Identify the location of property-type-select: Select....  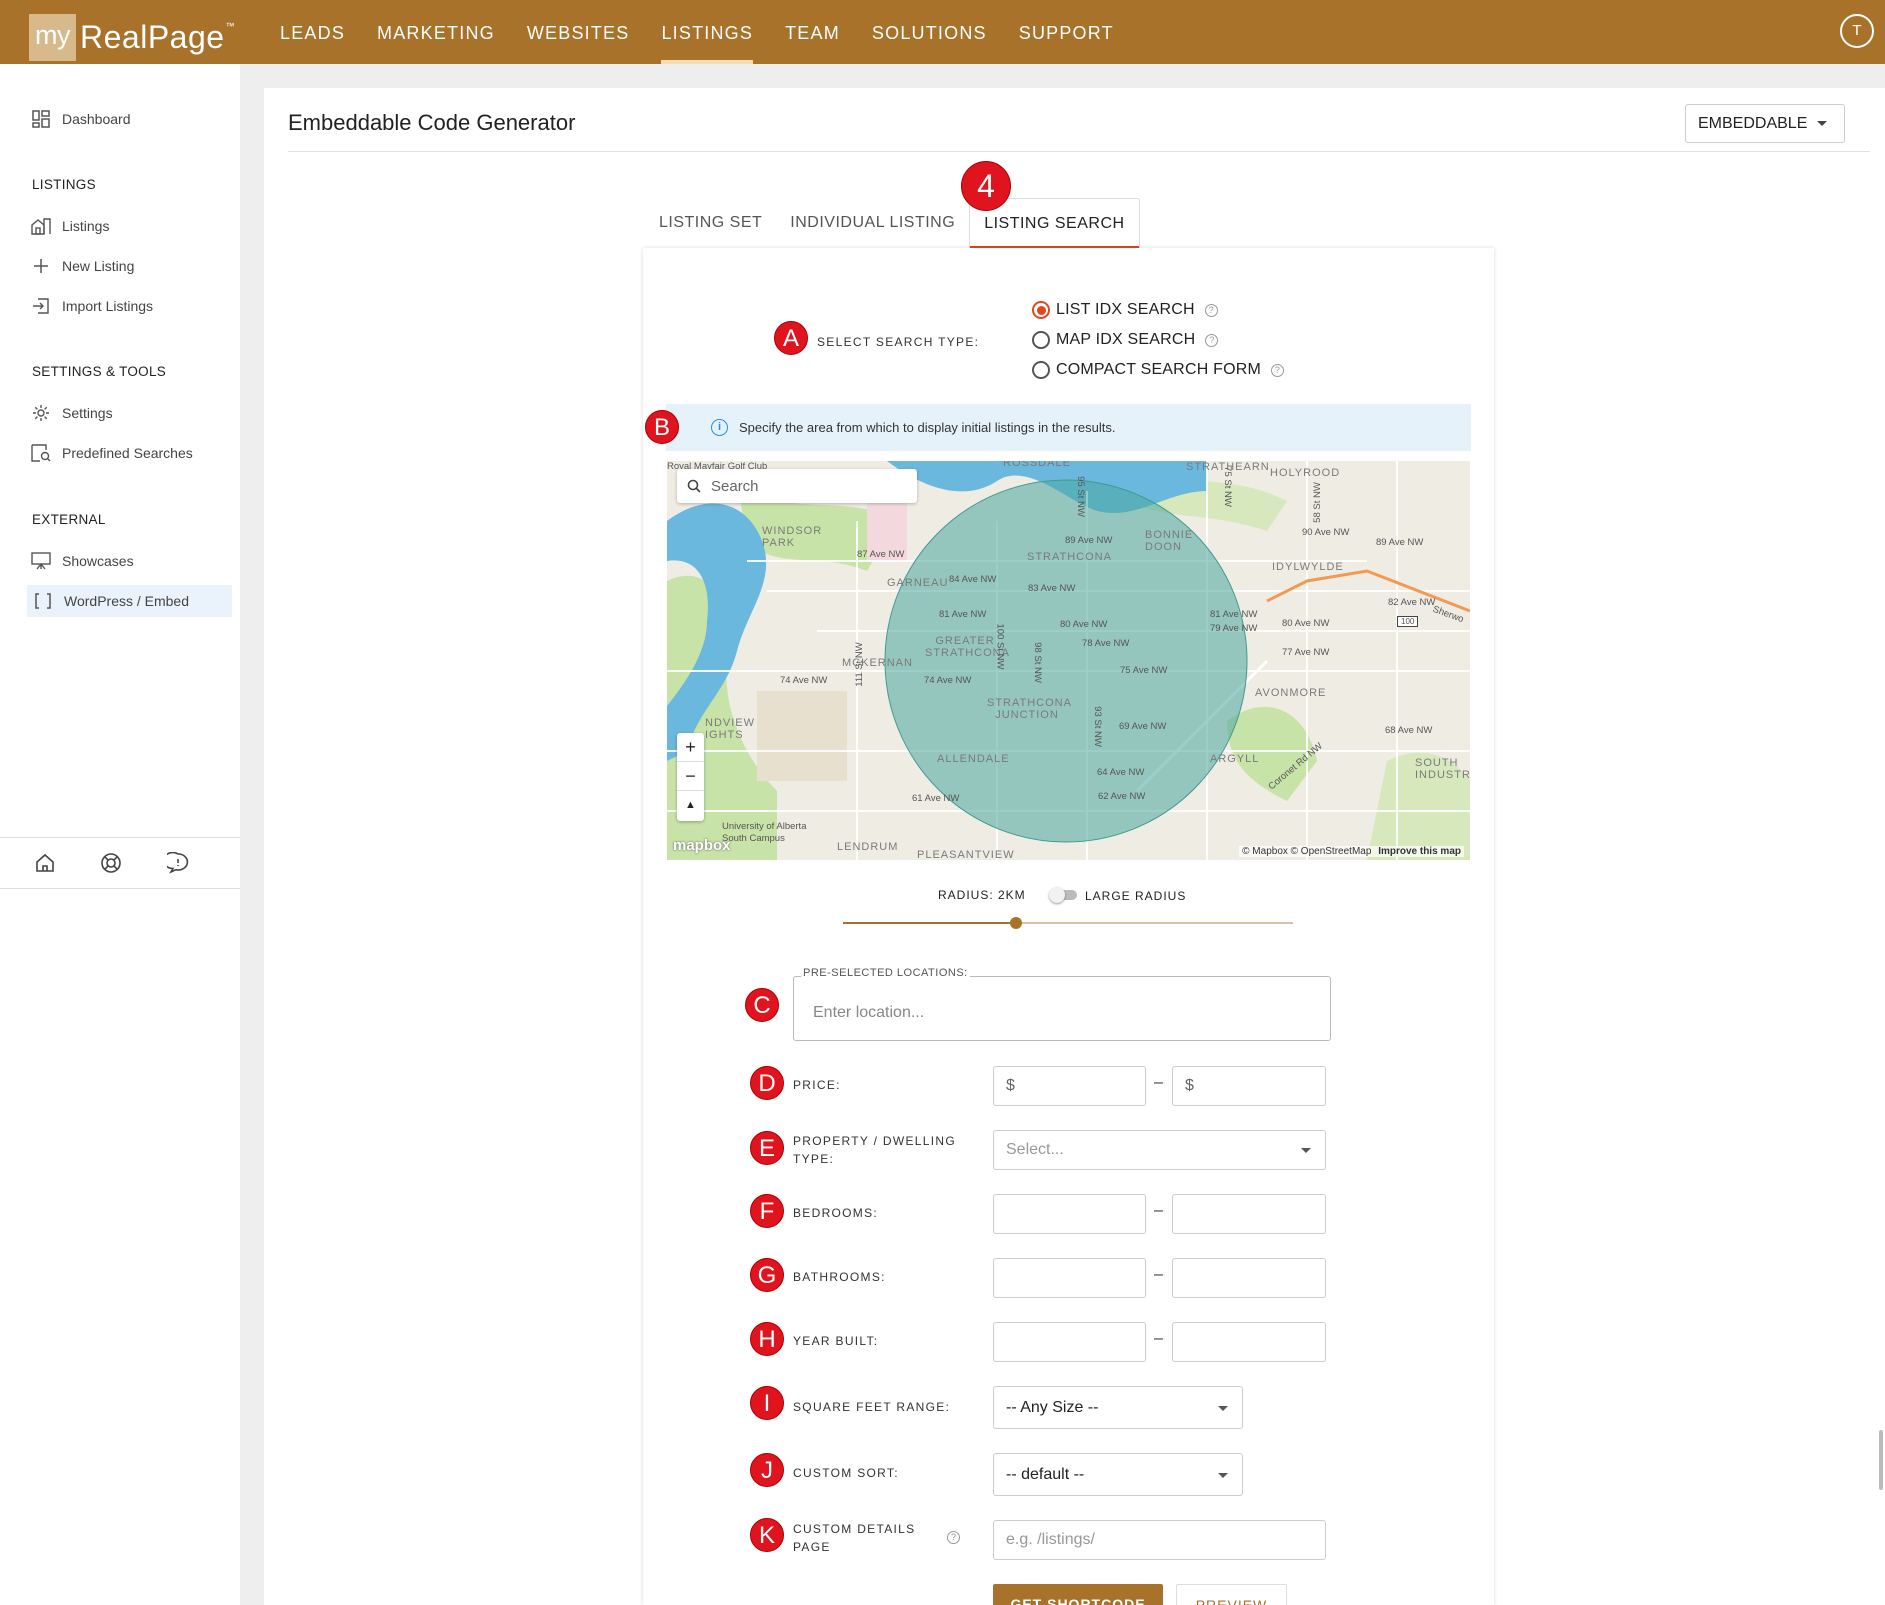
(1159, 1150).